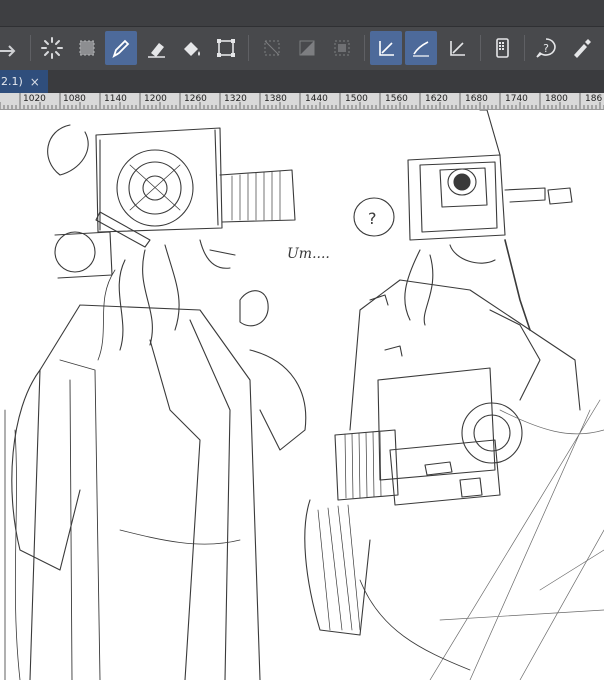 The width and height of the screenshot is (604, 680). What do you see at coordinates (502, 48) in the screenshot?
I see `smartphone-icon` at bounding box center [502, 48].